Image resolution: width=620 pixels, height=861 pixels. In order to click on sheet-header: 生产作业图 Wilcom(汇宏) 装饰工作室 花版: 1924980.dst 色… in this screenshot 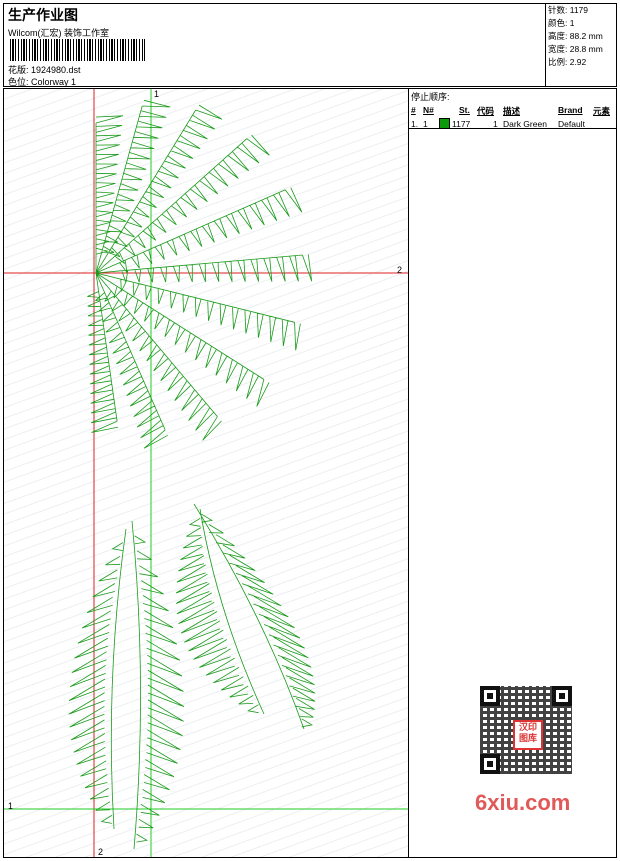, I will do `click(310, 45)`.